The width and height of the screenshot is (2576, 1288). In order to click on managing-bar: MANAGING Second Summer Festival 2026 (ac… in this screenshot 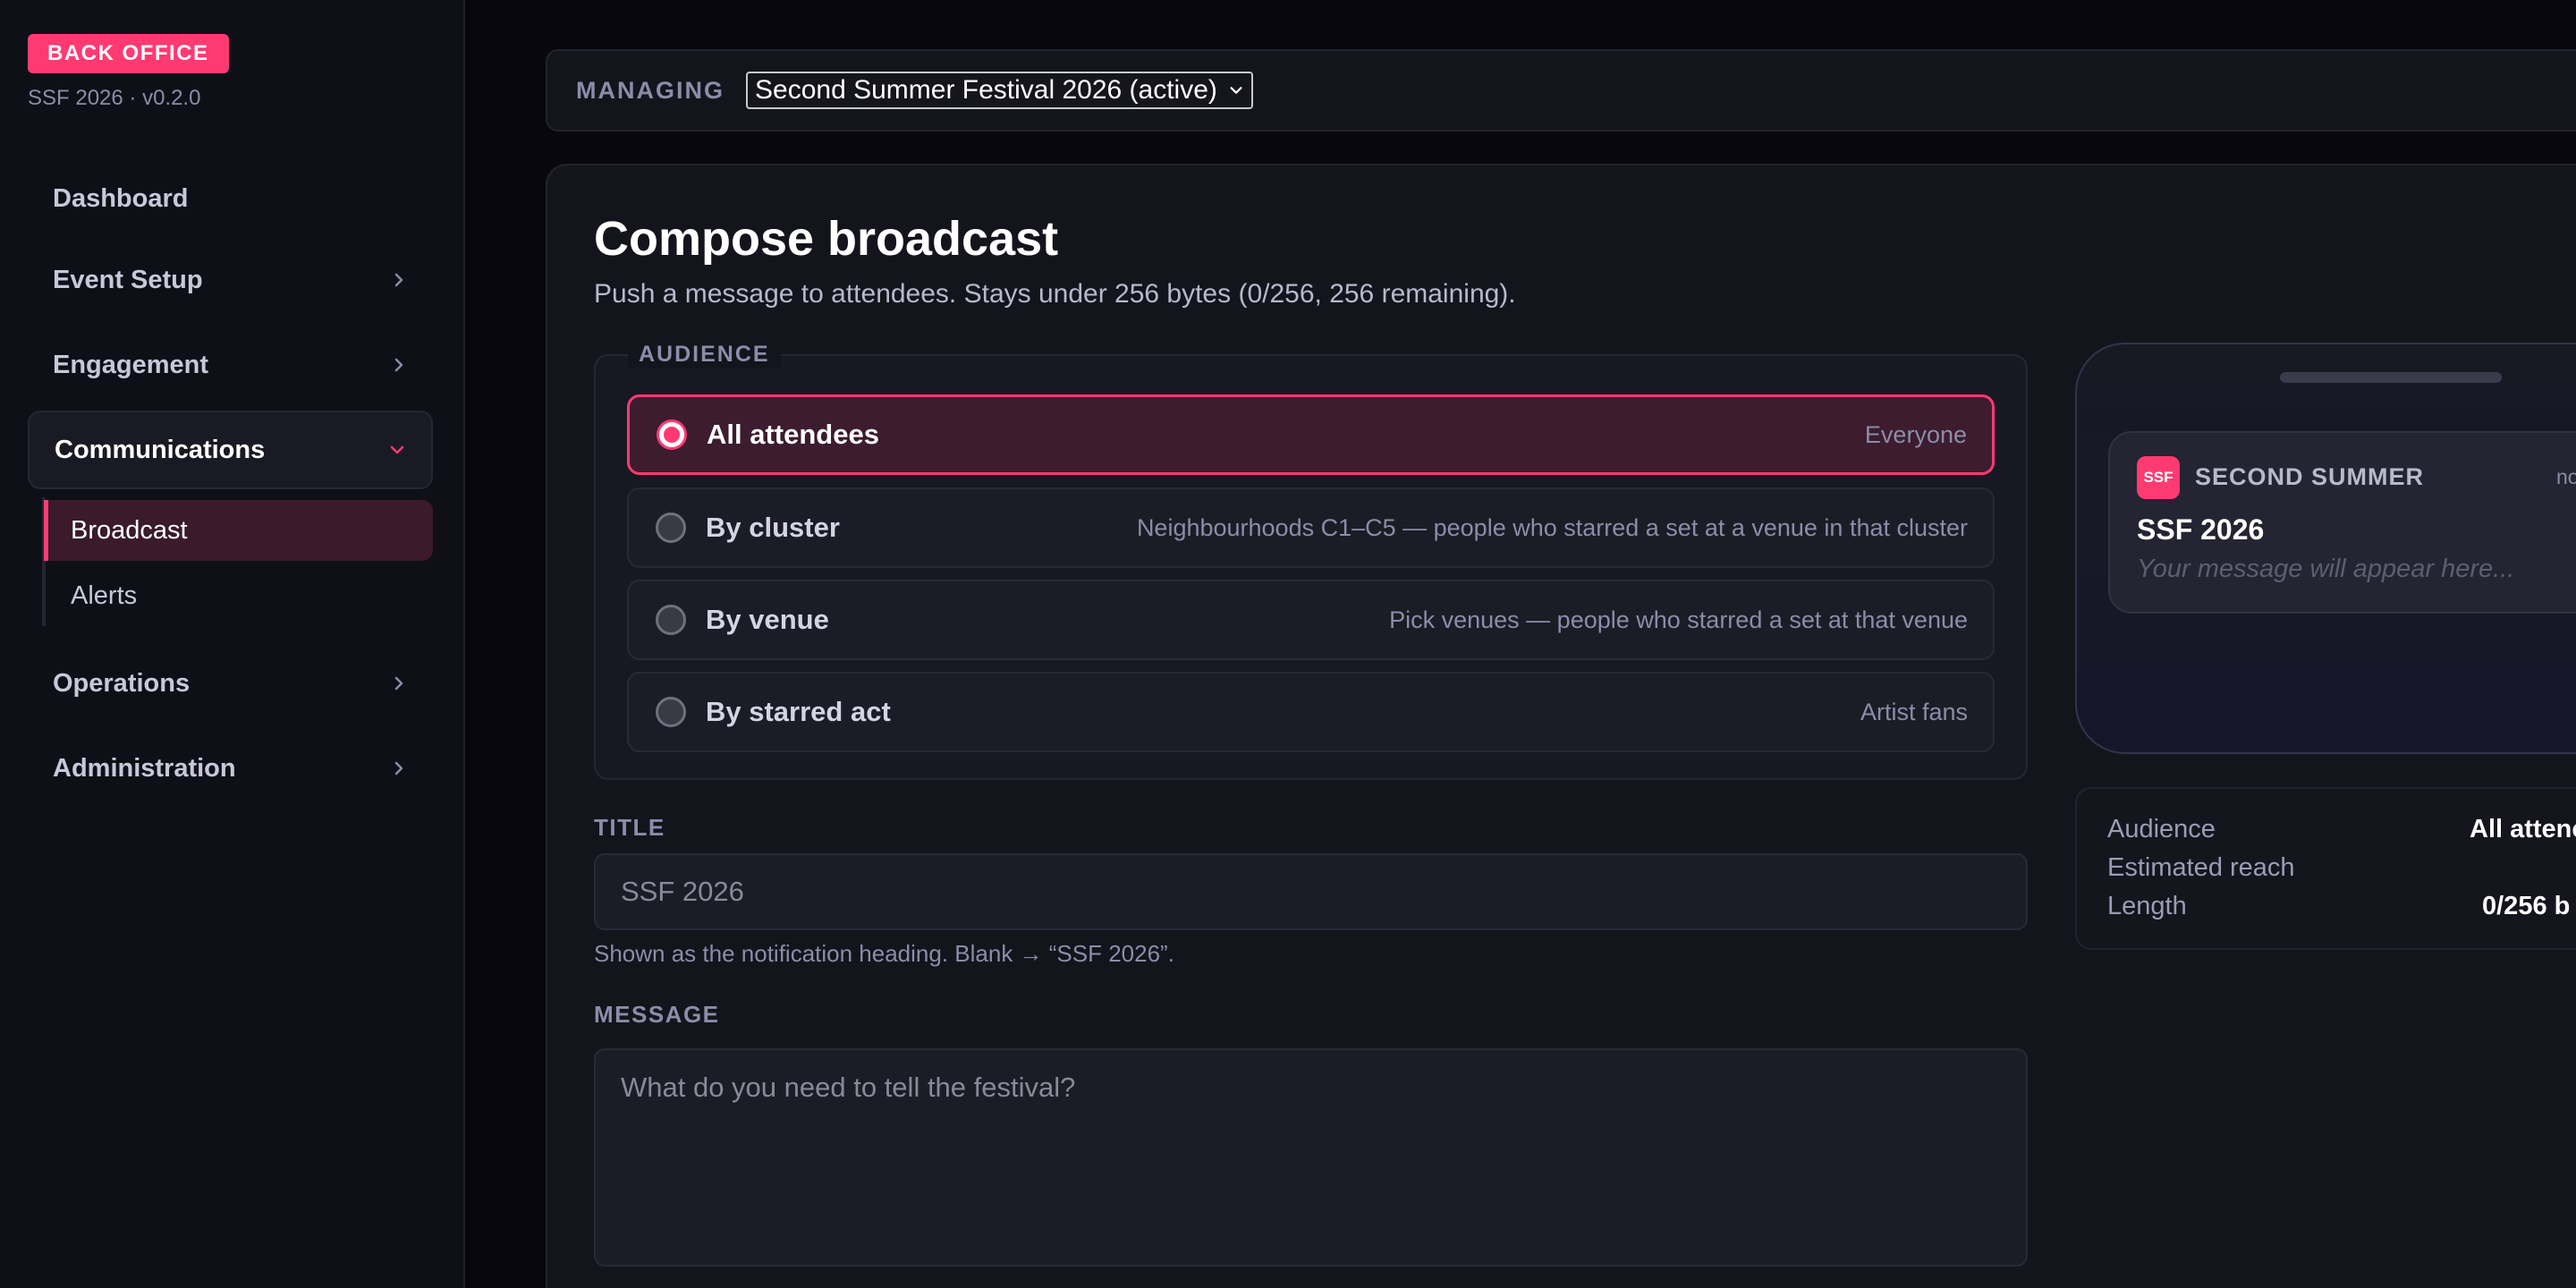, I will do `click(1561, 90)`.